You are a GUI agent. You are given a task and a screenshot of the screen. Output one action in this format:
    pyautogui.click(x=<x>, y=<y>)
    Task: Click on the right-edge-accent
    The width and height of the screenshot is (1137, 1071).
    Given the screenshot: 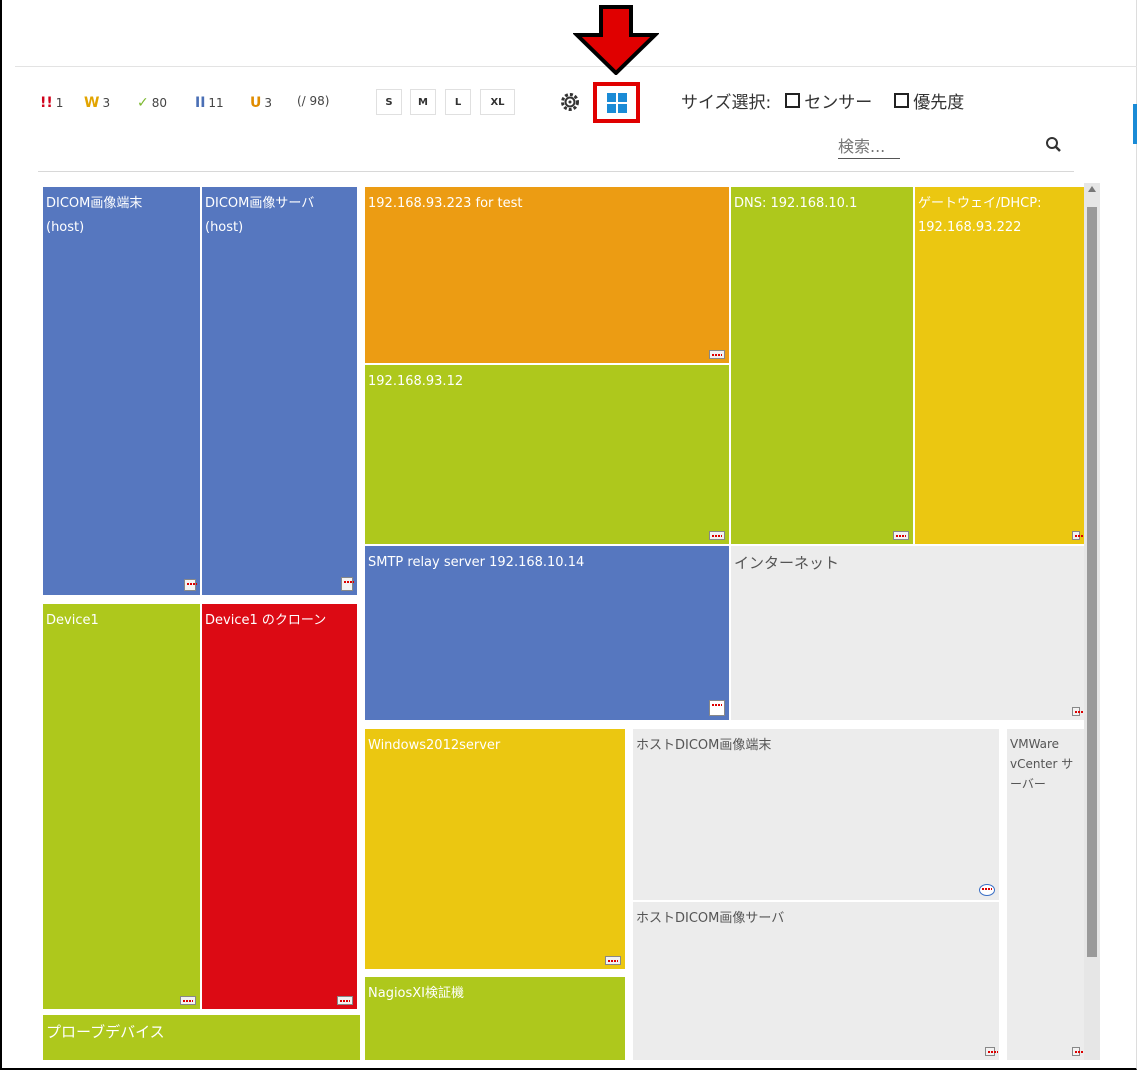 What is the action you would take?
    pyautogui.click(x=1135, y=124)
    